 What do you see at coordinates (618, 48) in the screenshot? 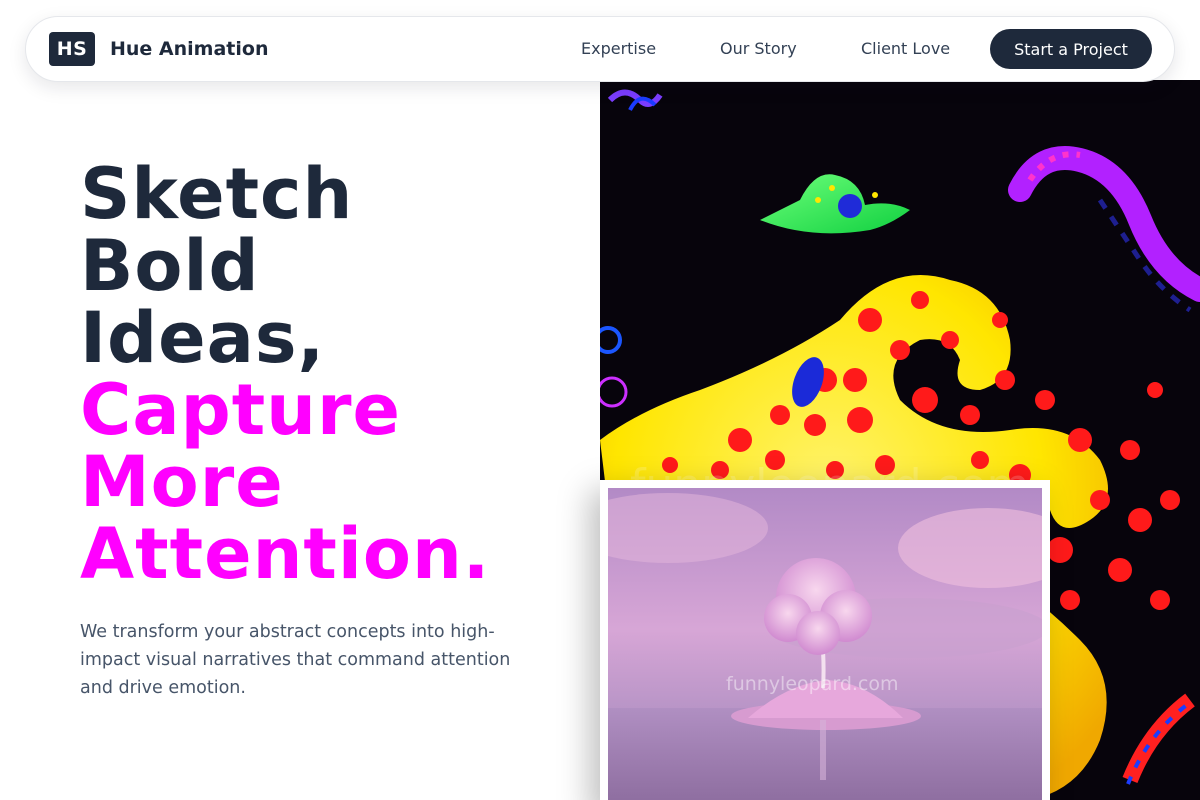
I see `nav-link-expertise: Expertise` at bounding box center [618, 48].